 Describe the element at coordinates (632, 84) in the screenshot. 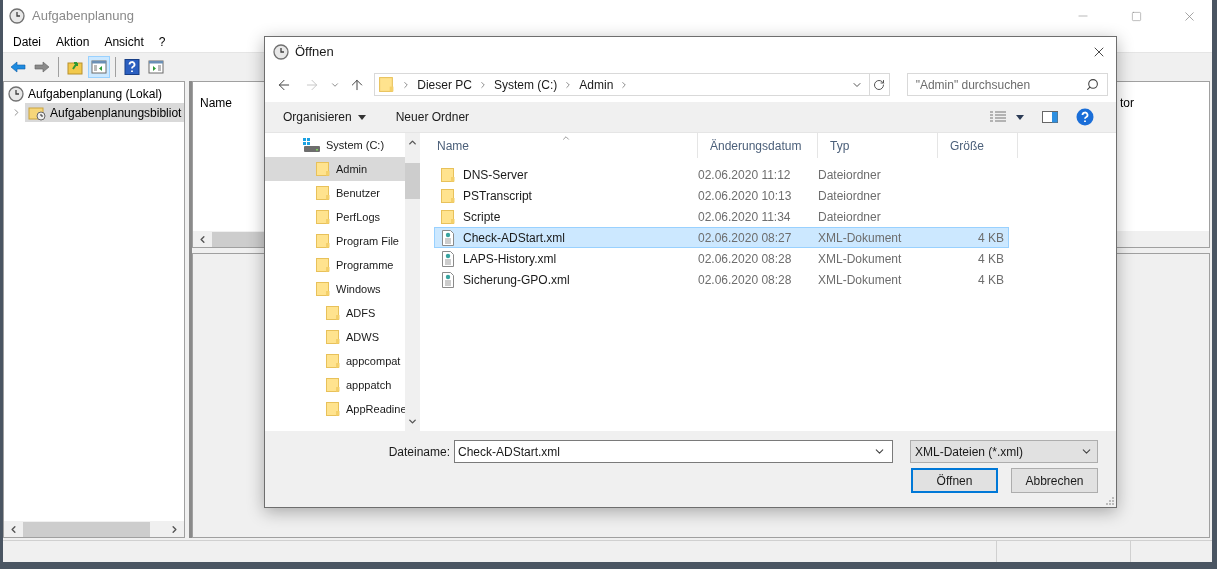

I see `address-bar: Dieser PC System (C:) Admin` at that location.